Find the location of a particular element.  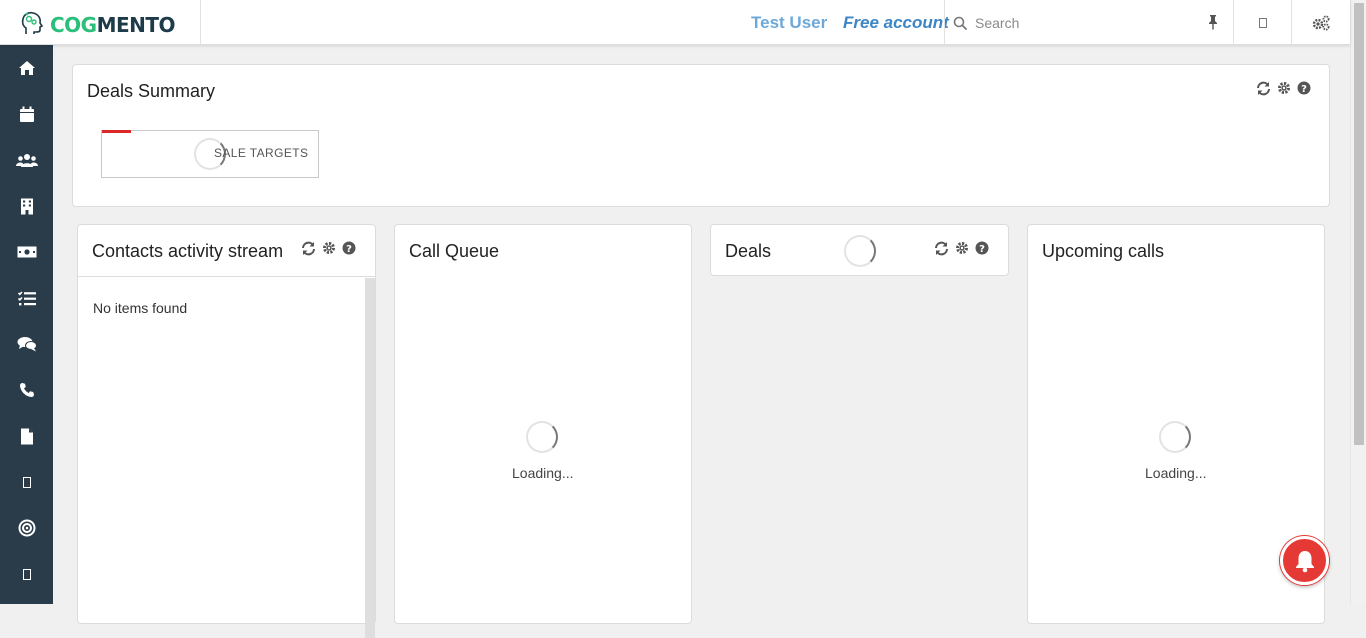

upcoming-calls-title: Upcoming calls is located at coordinates (1103, 251).